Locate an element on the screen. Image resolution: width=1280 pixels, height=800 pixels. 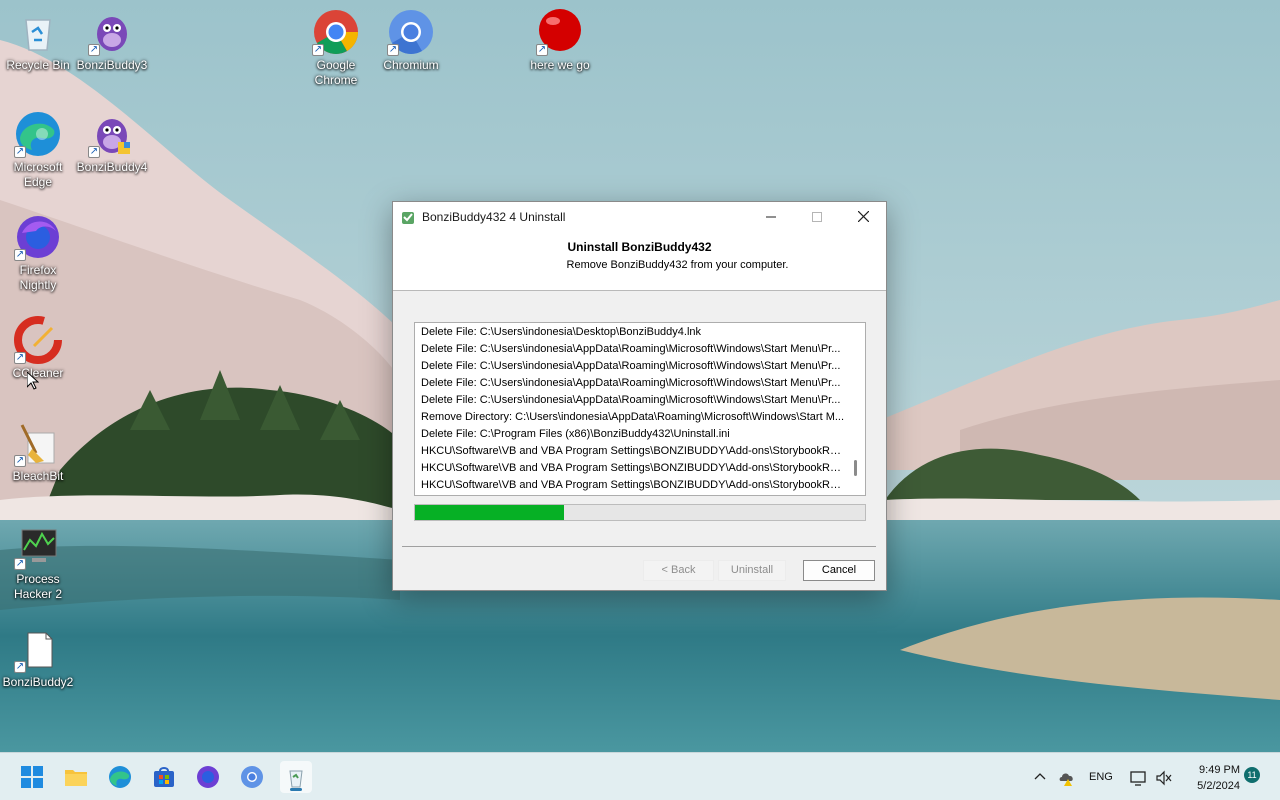
edge-icon: ↗ is located at coordinates (38, 134).